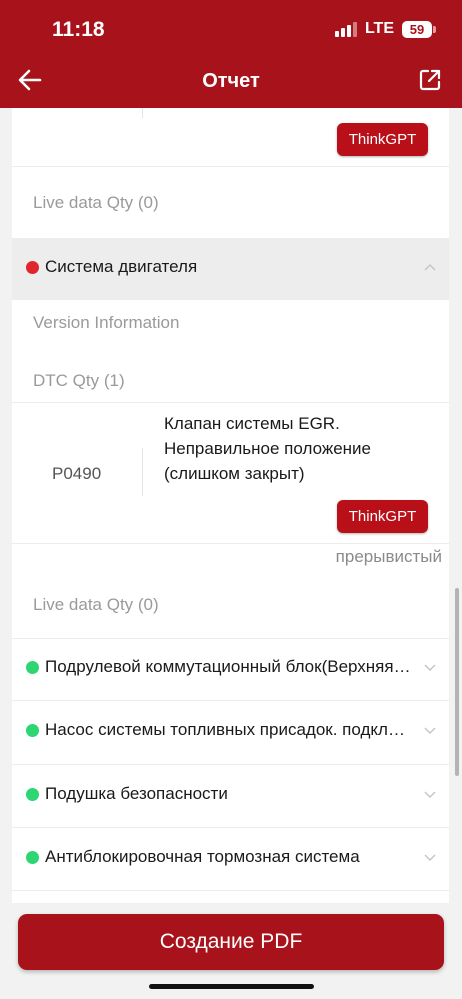 The image size is (462, 999). Describe the element at coordinates (457, 682) in the screenshot. I see `scrollbar` at that location.